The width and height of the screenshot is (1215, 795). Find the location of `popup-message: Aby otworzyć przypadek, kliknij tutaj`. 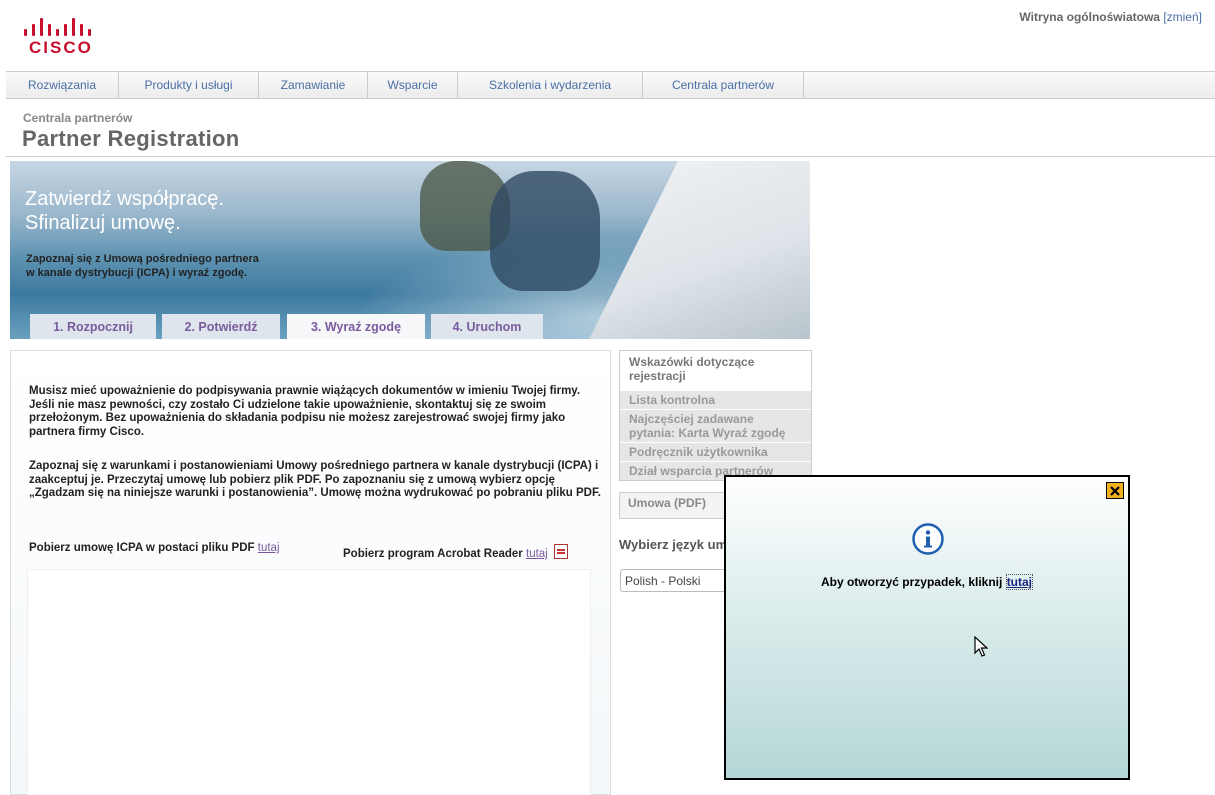

popup-message: Aby otworzyć przypadek, kliknij tutaj is located at coordinates (927, 582).